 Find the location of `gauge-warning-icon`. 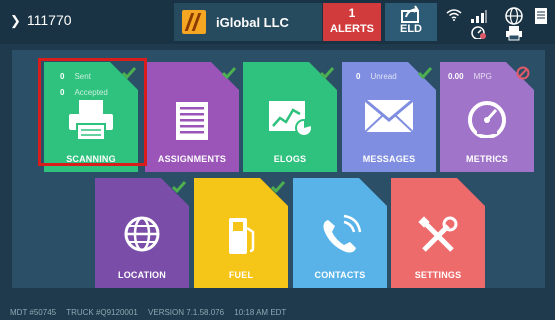

gauge-warning-icon is located at coordinates (478, 32).